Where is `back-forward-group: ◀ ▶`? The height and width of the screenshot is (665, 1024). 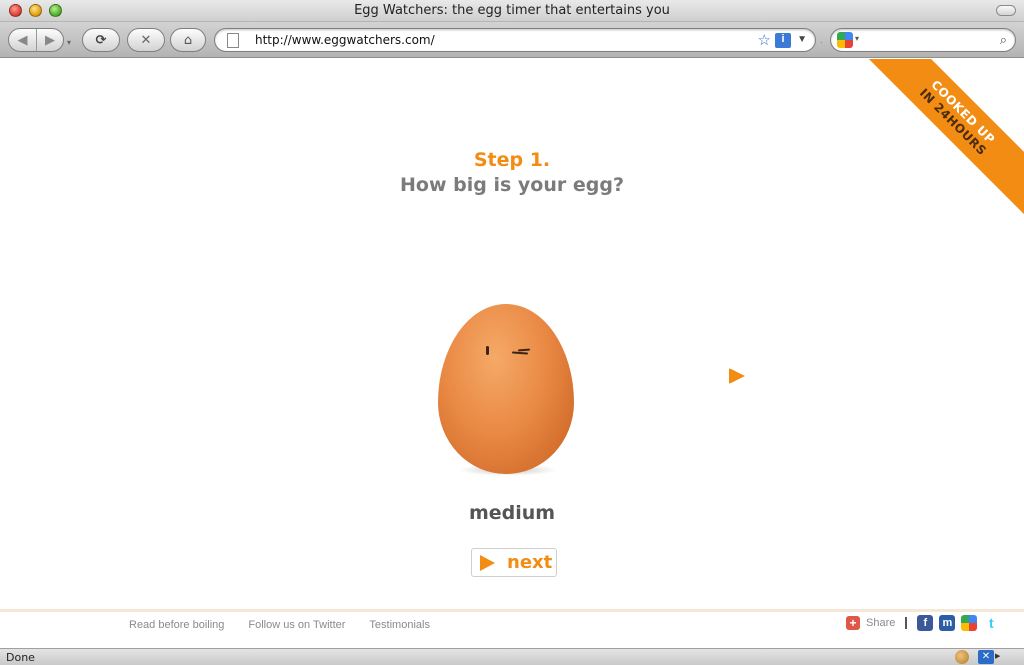
back-forward-group: ◀ ▶ is located at coordinates (36, 40).